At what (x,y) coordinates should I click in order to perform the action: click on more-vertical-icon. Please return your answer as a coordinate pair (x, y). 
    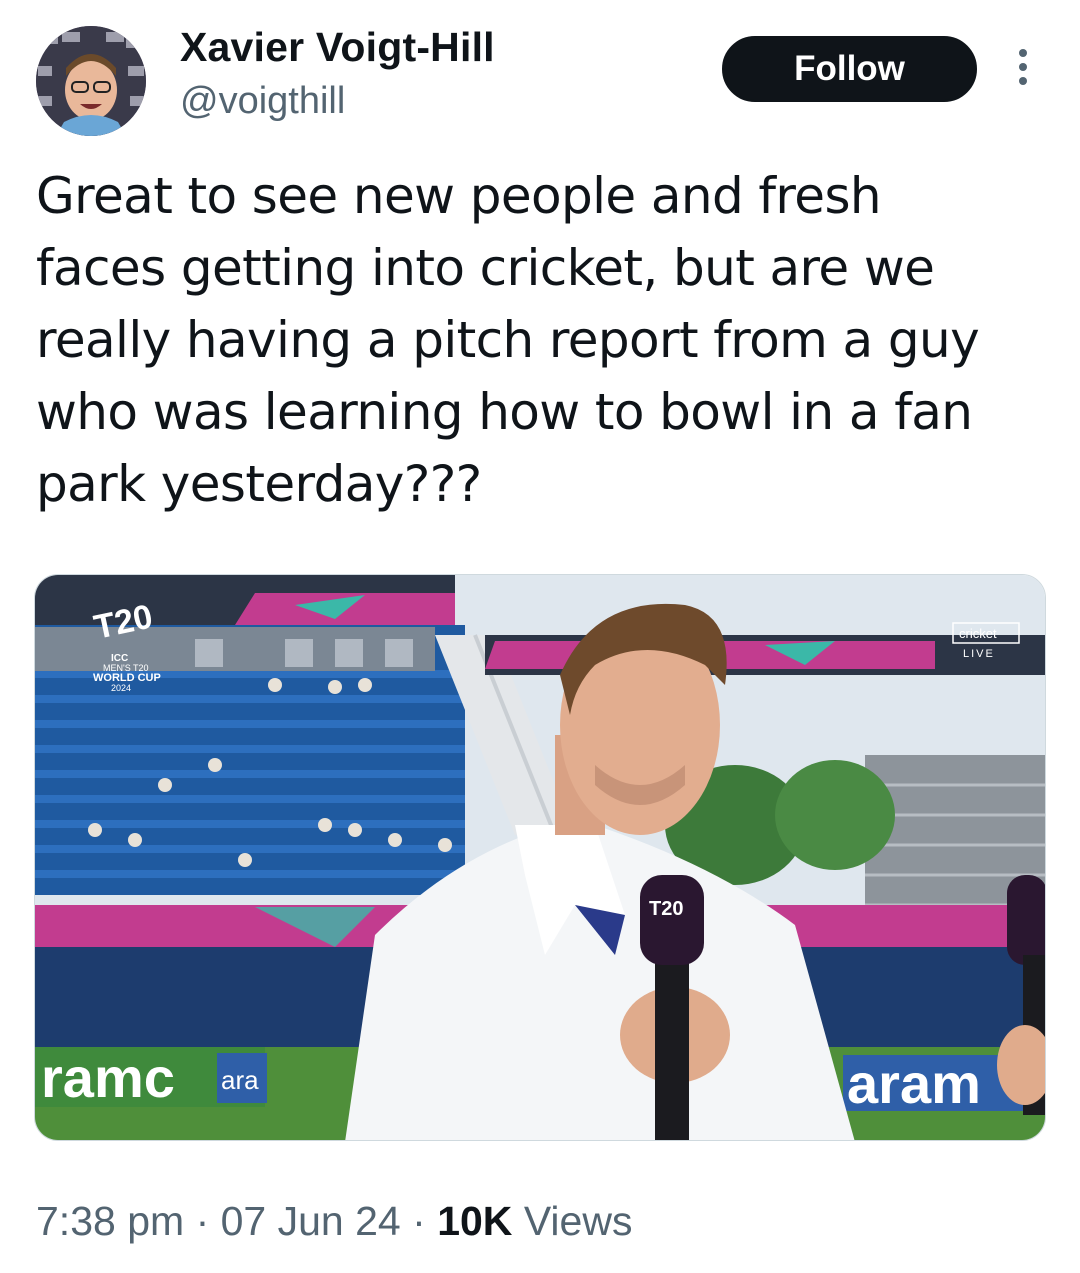
    Looking at the image, I should click on (1023, 67).